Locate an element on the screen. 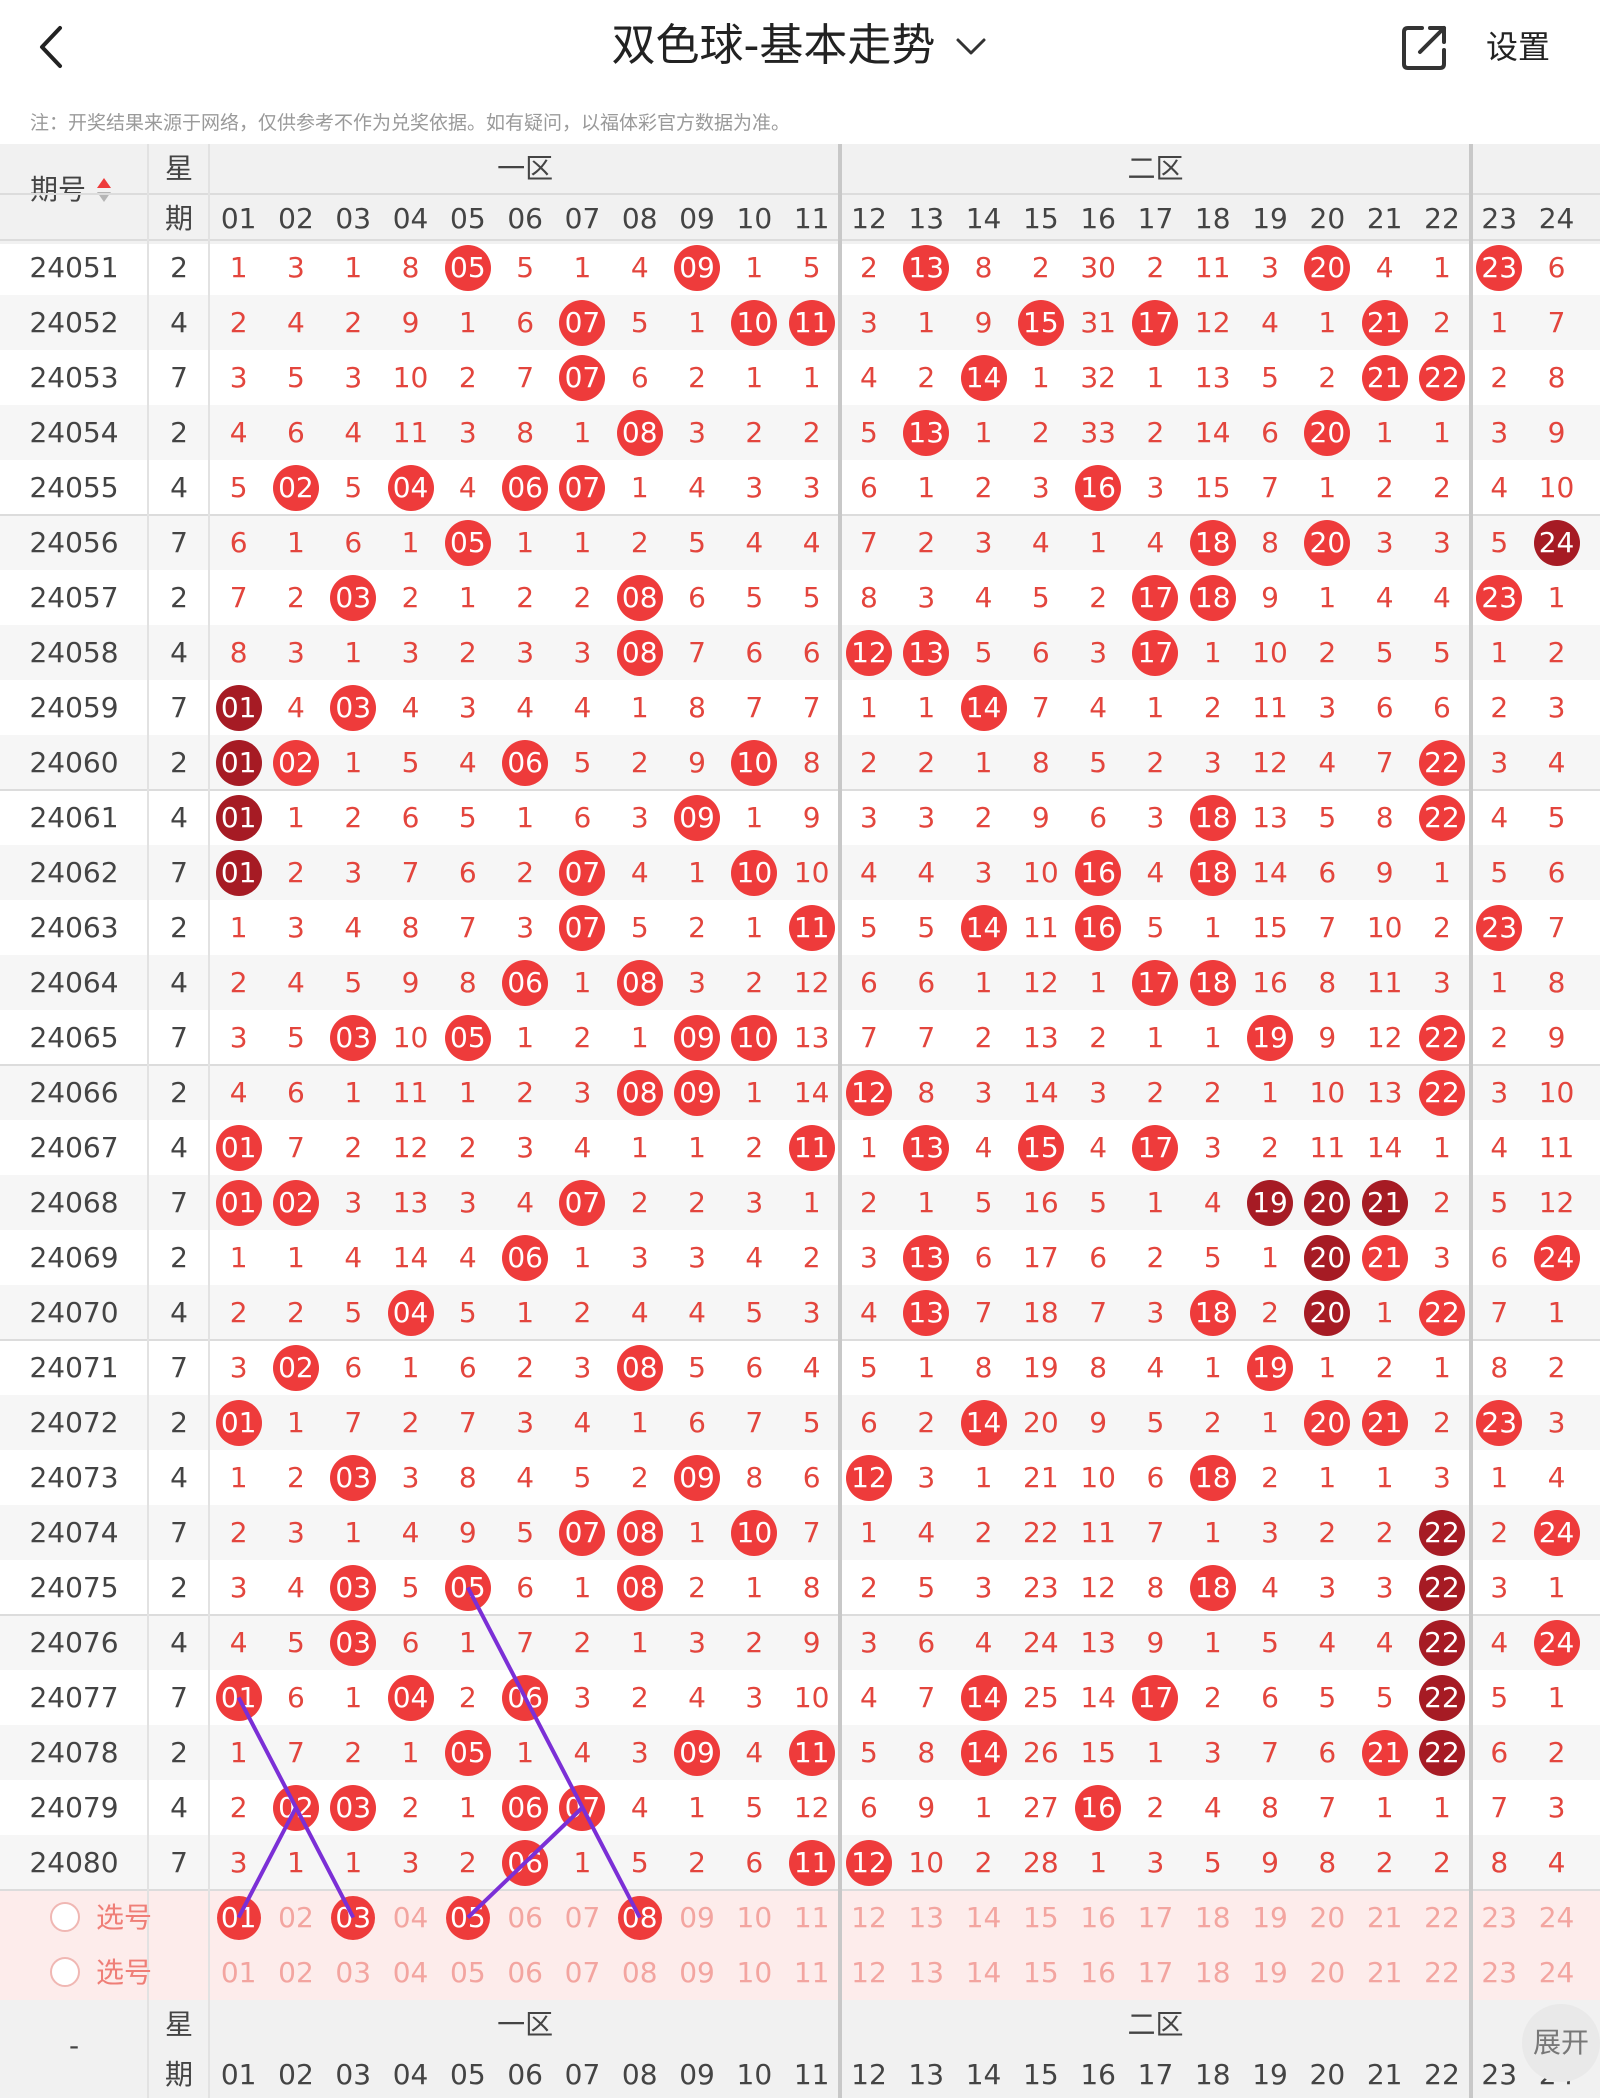 The image size is (1600, 2098). chevron-down-icon is located at coordinates (971, 46).